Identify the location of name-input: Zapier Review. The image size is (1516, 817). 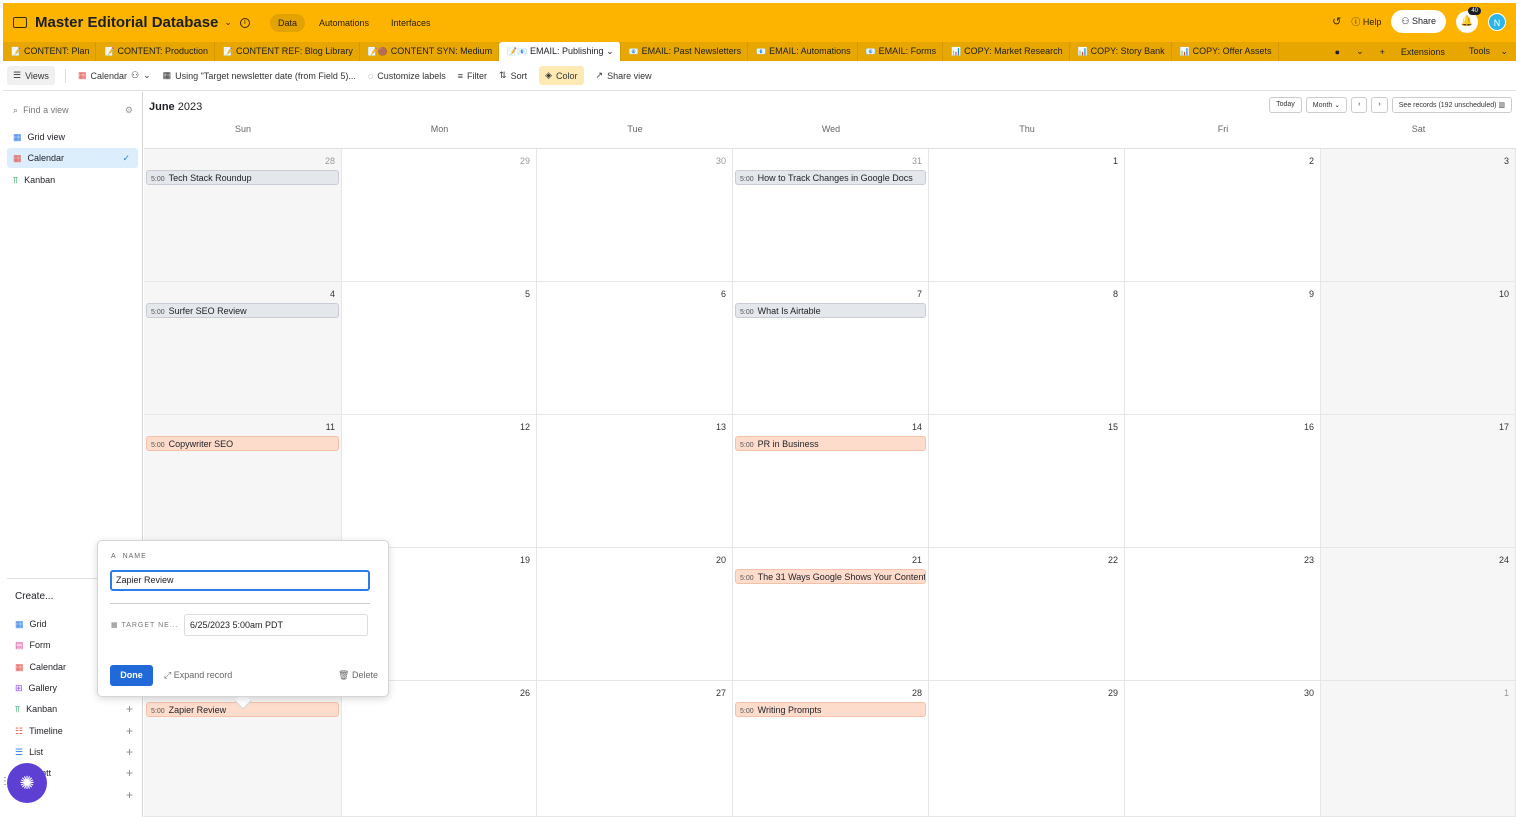
(240, 580).